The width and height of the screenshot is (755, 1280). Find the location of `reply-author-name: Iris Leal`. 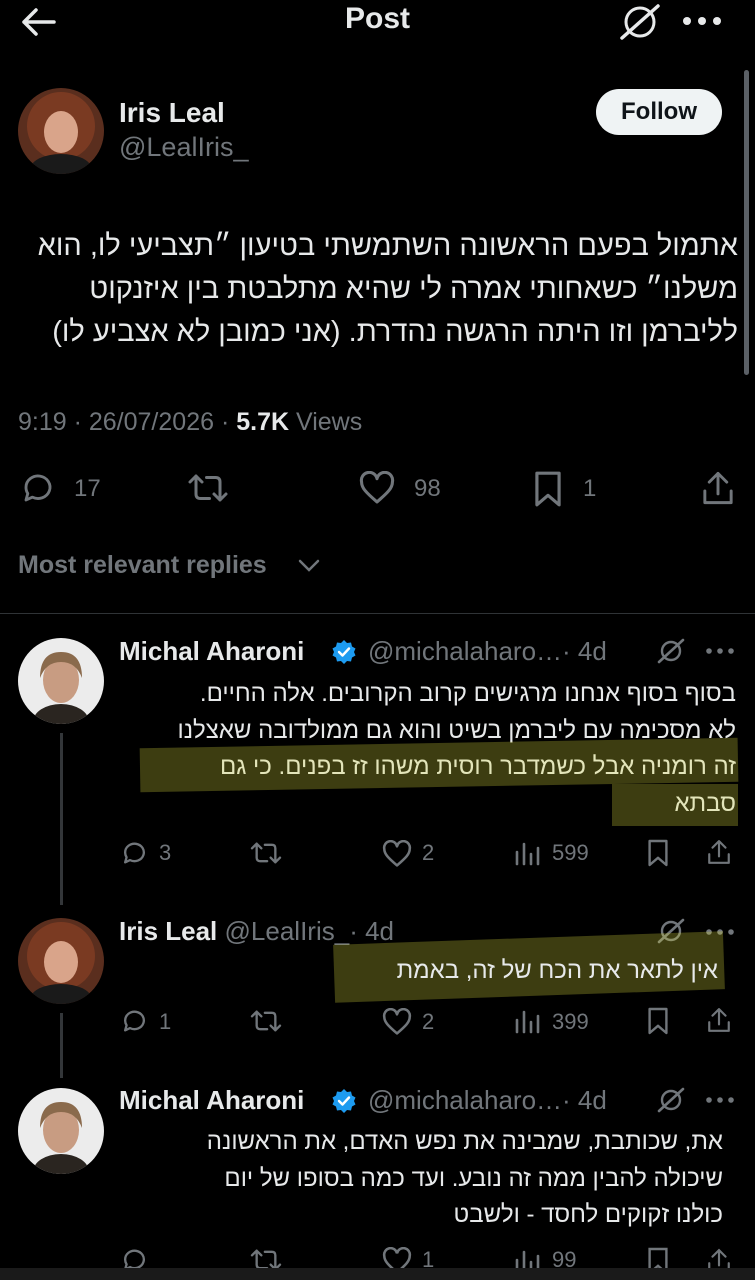

reply-author-name: Iris Leal is located at coordinates (168, 931).